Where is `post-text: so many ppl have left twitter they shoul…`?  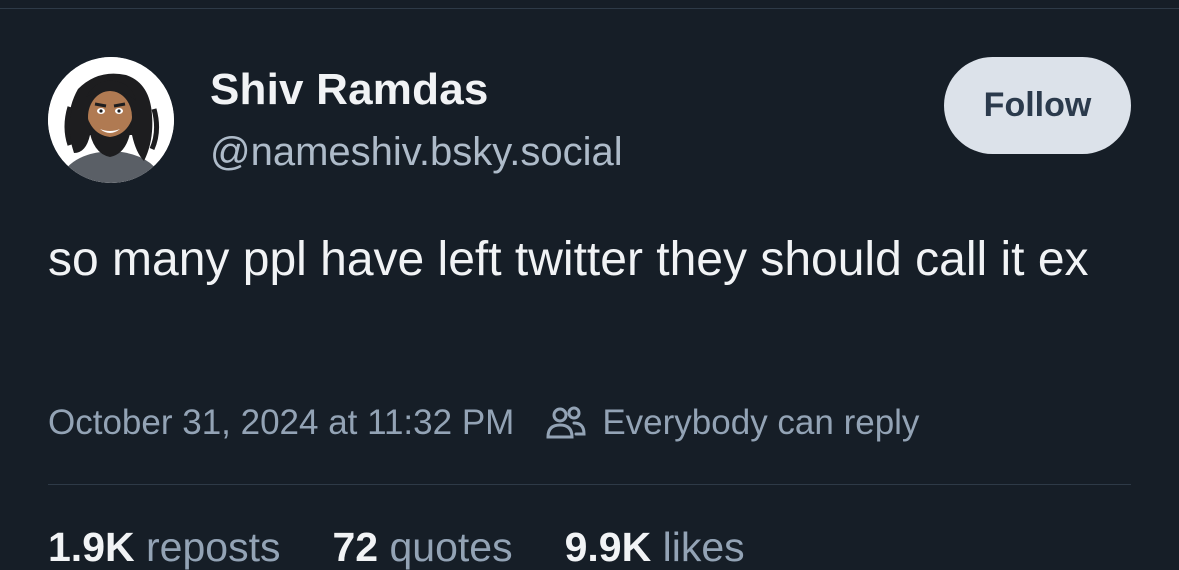
post-text: so many ppl have left twitter they shoul… is located at coordinates (568, 259).